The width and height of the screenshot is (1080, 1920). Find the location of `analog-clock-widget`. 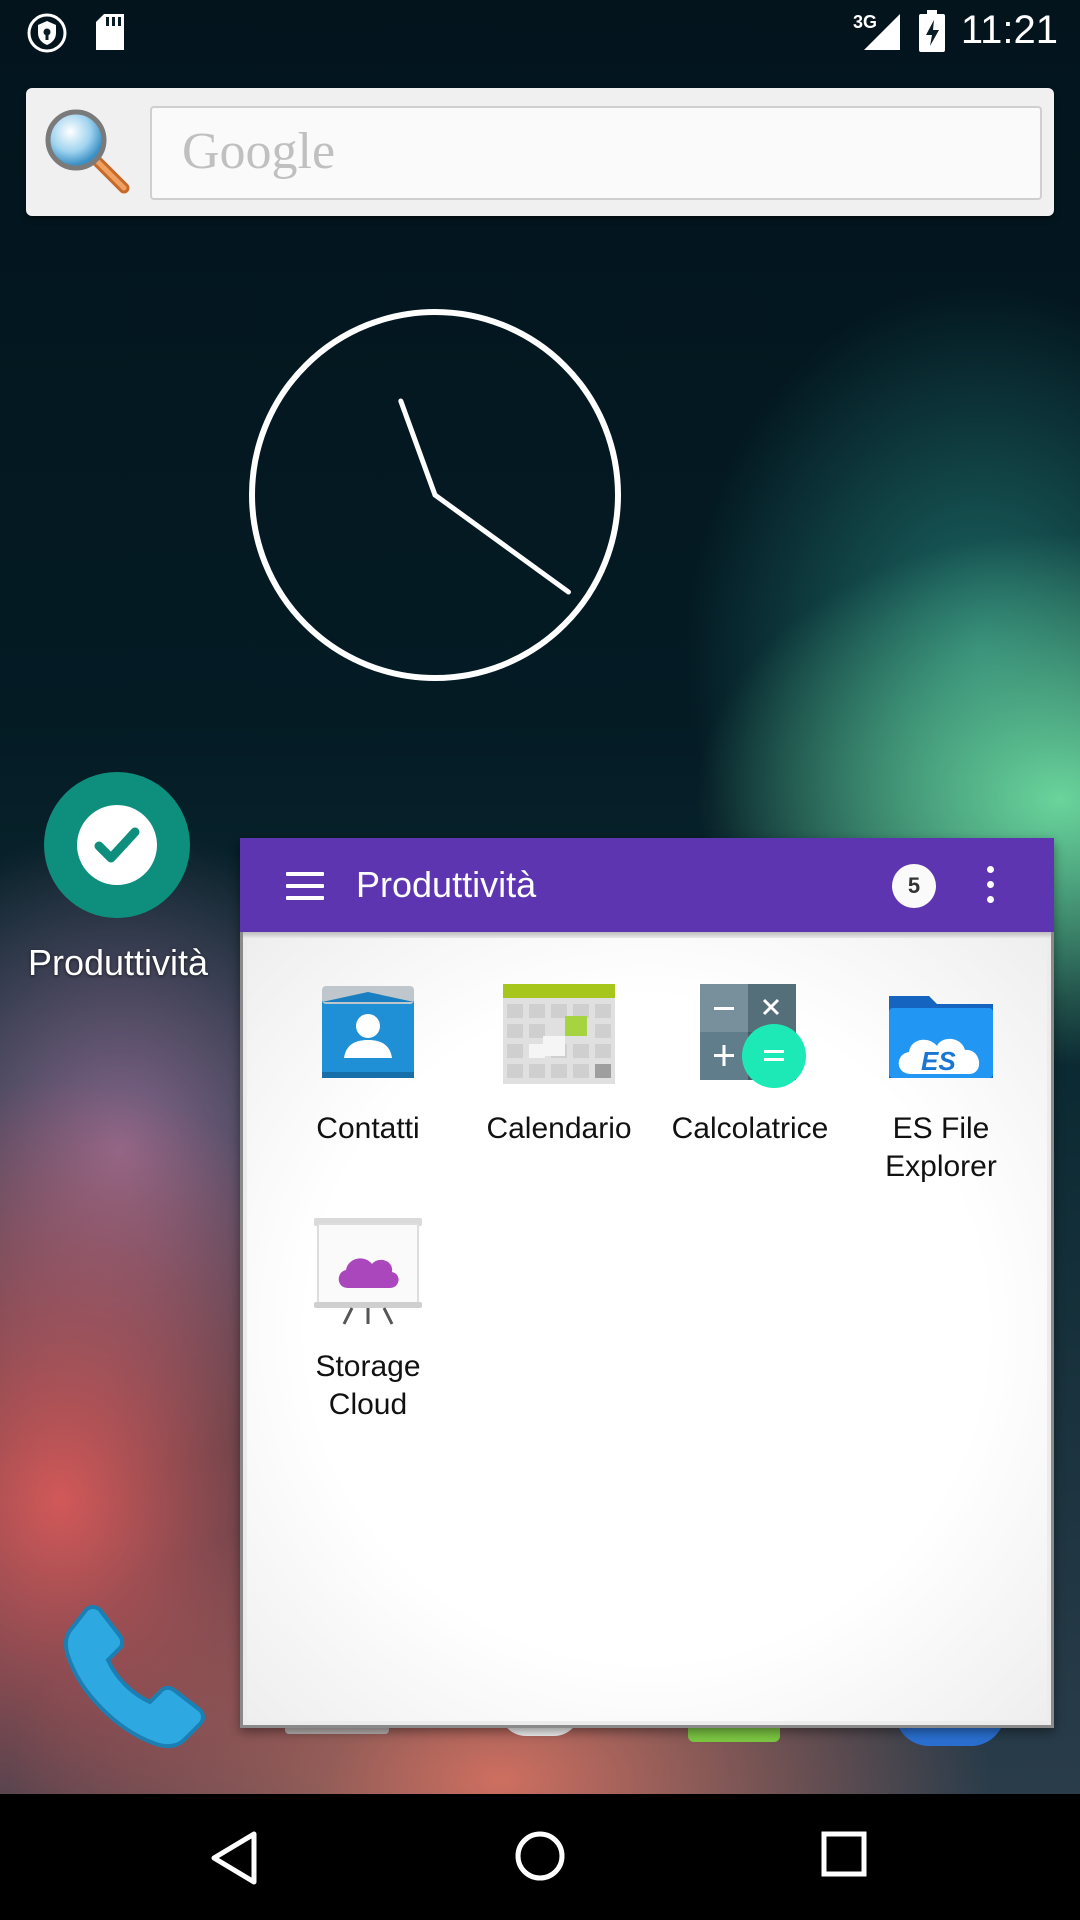

analog-clock-widget is located at coordinates (435, 495).